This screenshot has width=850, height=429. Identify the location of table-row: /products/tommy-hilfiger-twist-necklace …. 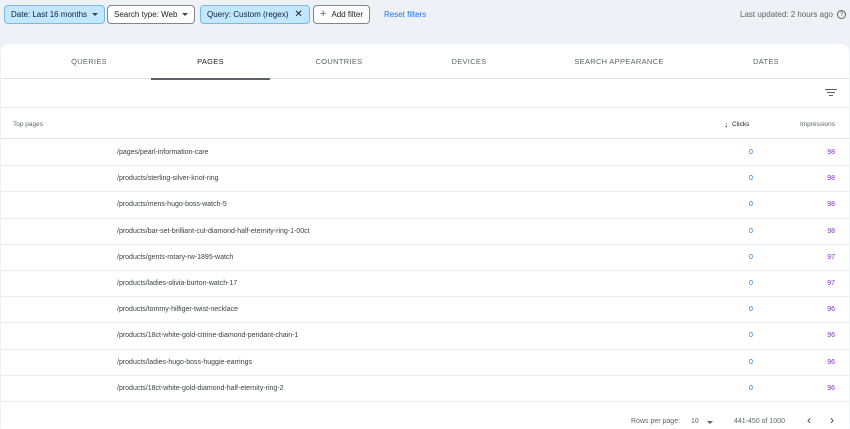
(425, 310).